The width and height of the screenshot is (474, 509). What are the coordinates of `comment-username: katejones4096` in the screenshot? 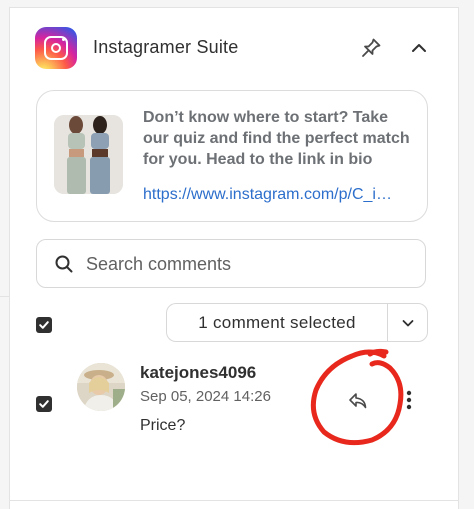 It's located at (198, 373).